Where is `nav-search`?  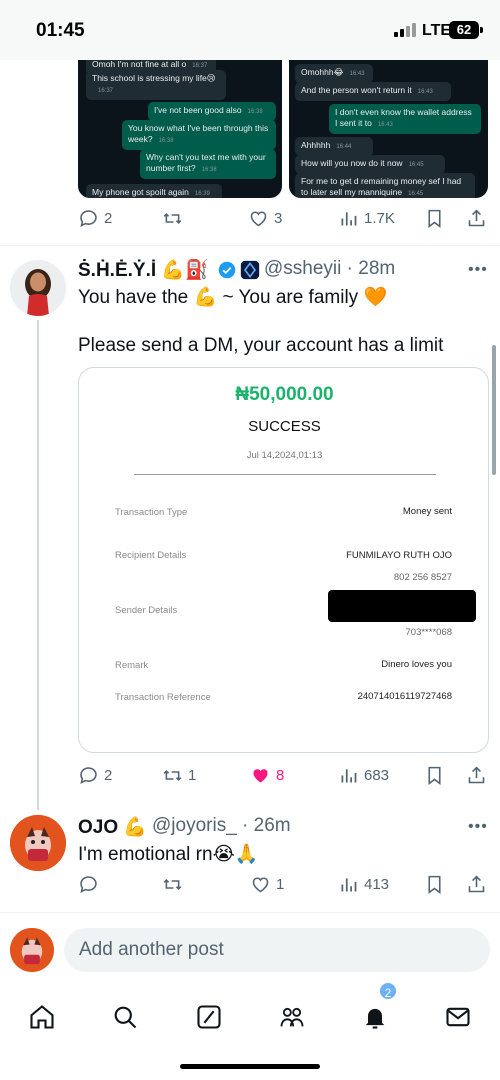 nav-search is located at coordinates (125, 1017).